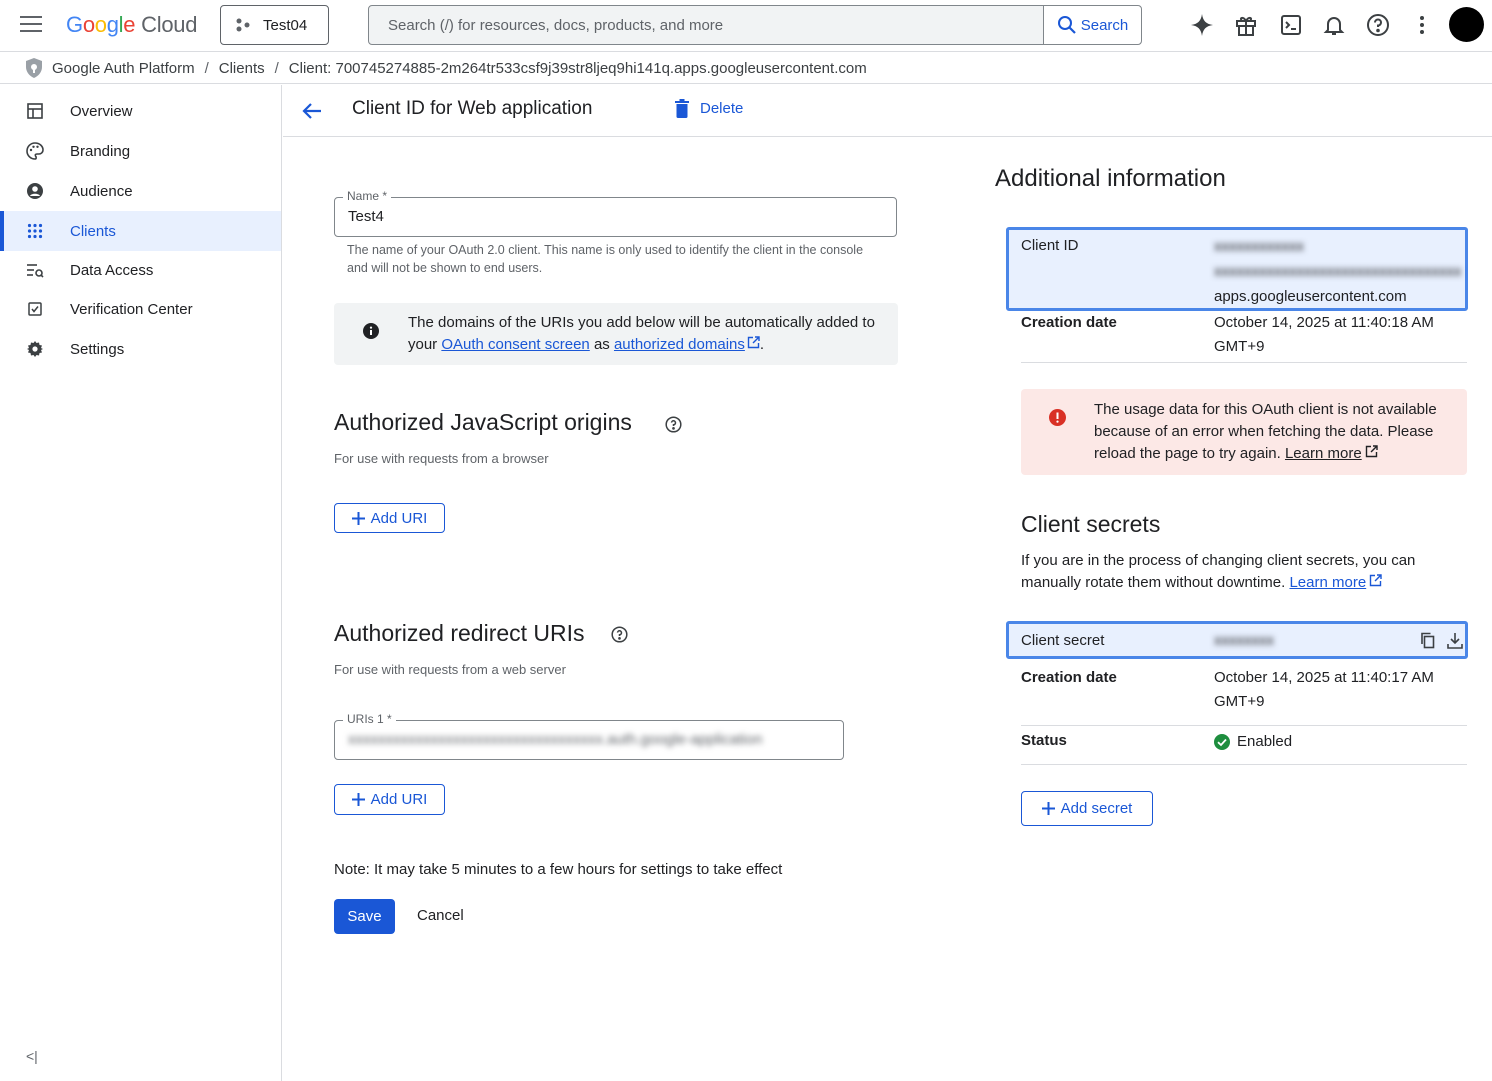 The width and height of the screenshot is (1492, 1081). Describe the element at coordinates (1202, 25) in the screenshot. I see `gemini-sparkle-icon` at that location.